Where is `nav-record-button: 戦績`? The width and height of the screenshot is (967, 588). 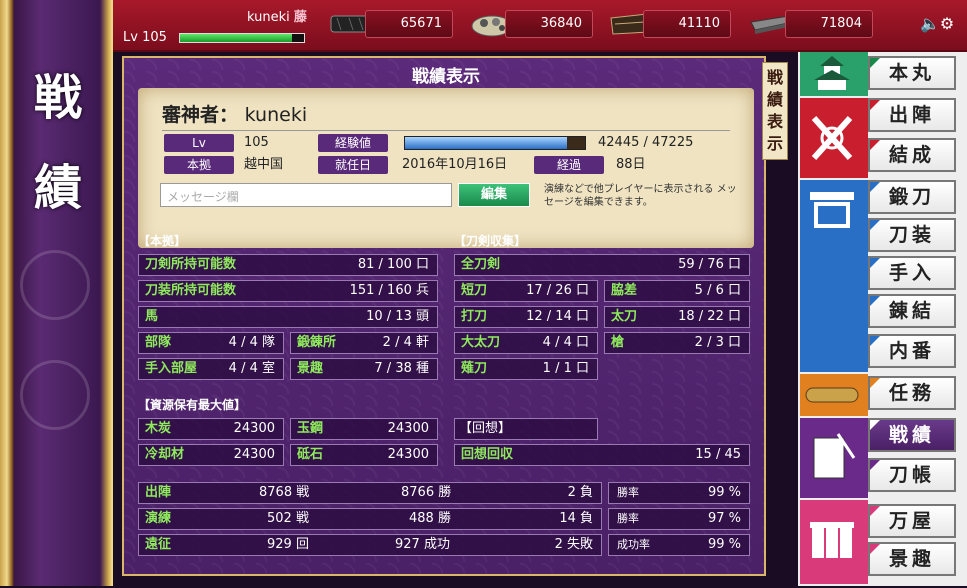
nav-record-button: 戦績 is located at coordinates (912, 435).